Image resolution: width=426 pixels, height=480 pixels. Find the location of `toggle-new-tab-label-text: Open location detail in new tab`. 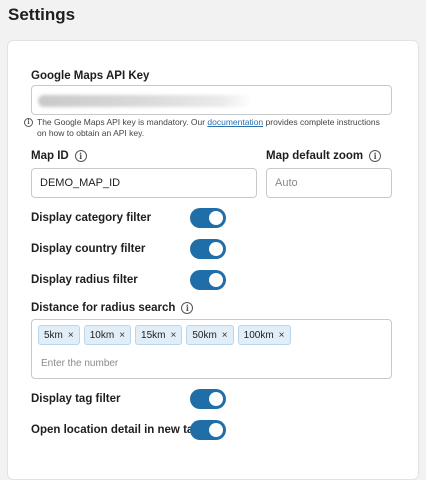

toggle-new-tab-label-text: Open location detail in new tab is located at coordinates (116, 430).